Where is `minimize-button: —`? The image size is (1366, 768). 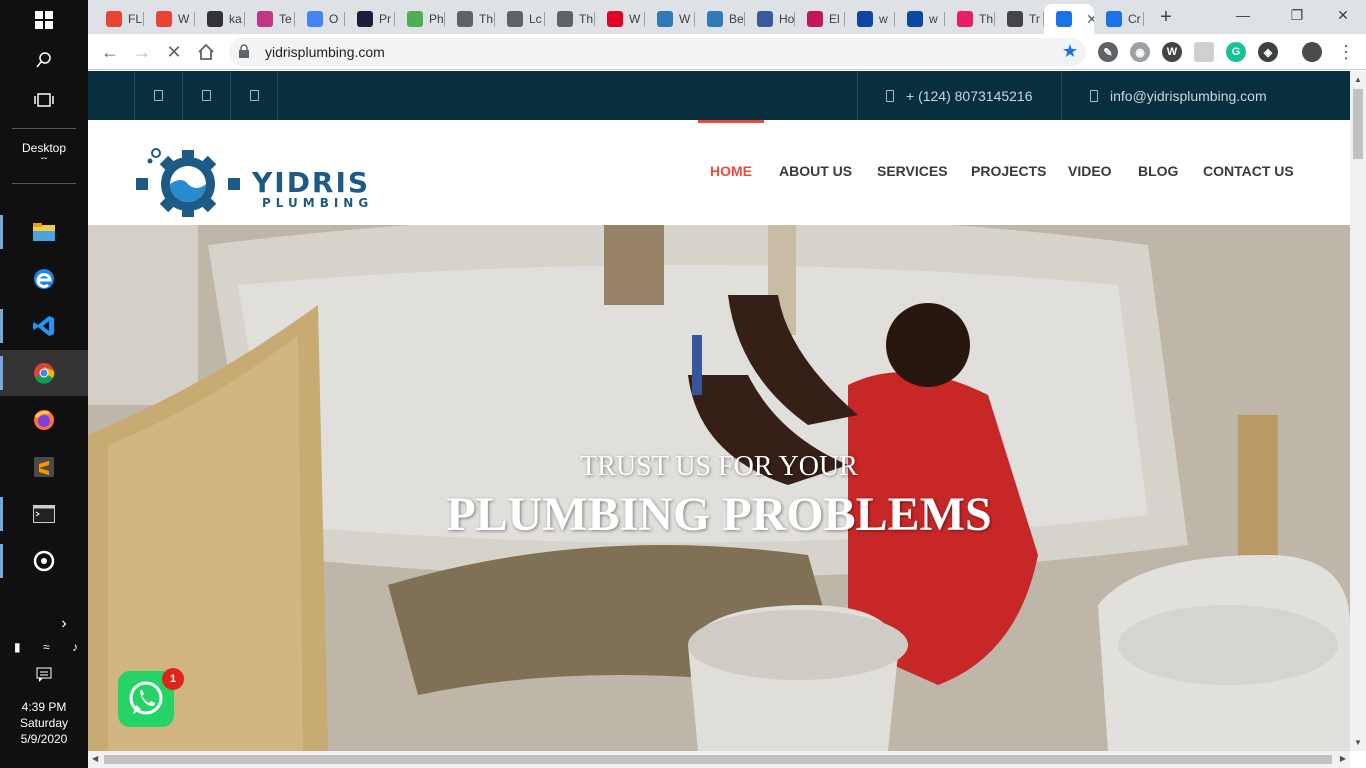
minimize-button: — is located at coordinates (1243, 16).